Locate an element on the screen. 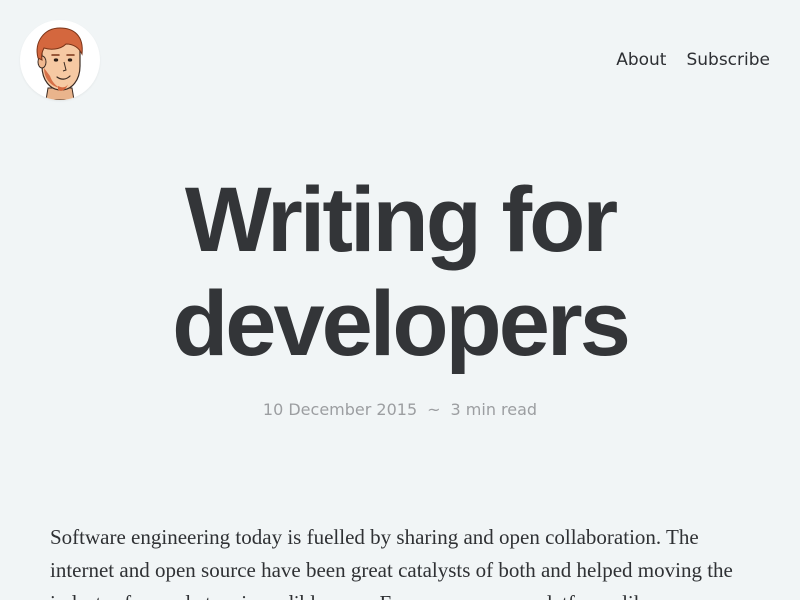 Image resolution: width=800 pixels, height=600 pixels. developer-avatar-icon is located at coordinates (59, 63).